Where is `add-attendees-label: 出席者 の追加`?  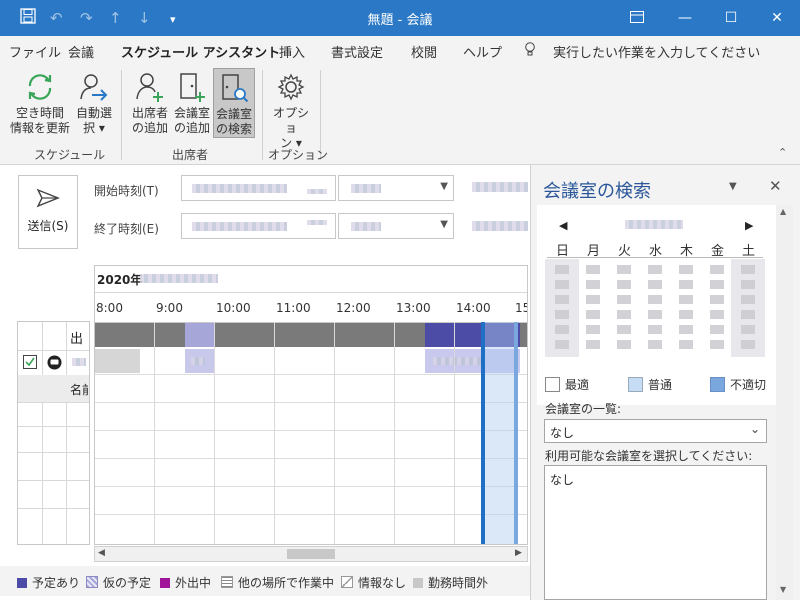
add-attendees-label: 出席者 の追加 is located at coordinates (149, 120).